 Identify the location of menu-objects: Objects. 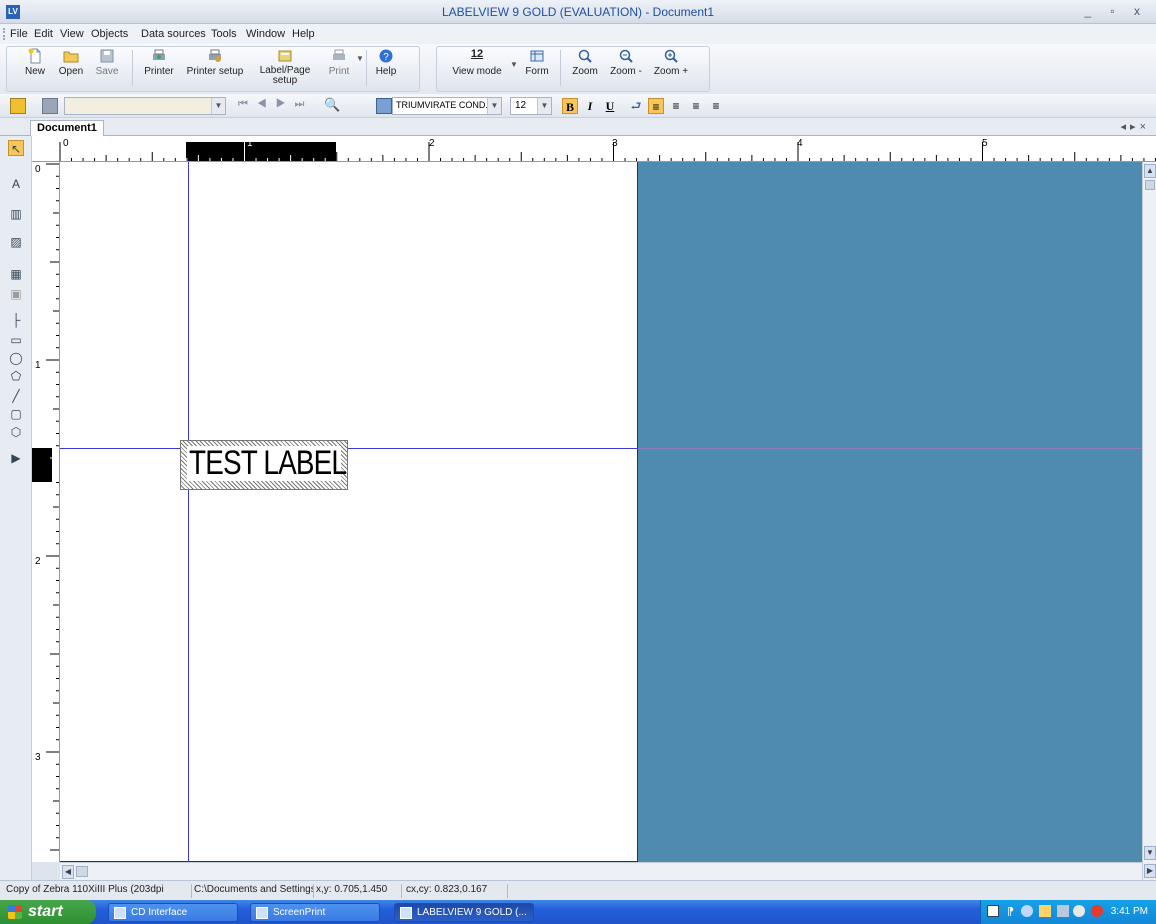
(109, 34).